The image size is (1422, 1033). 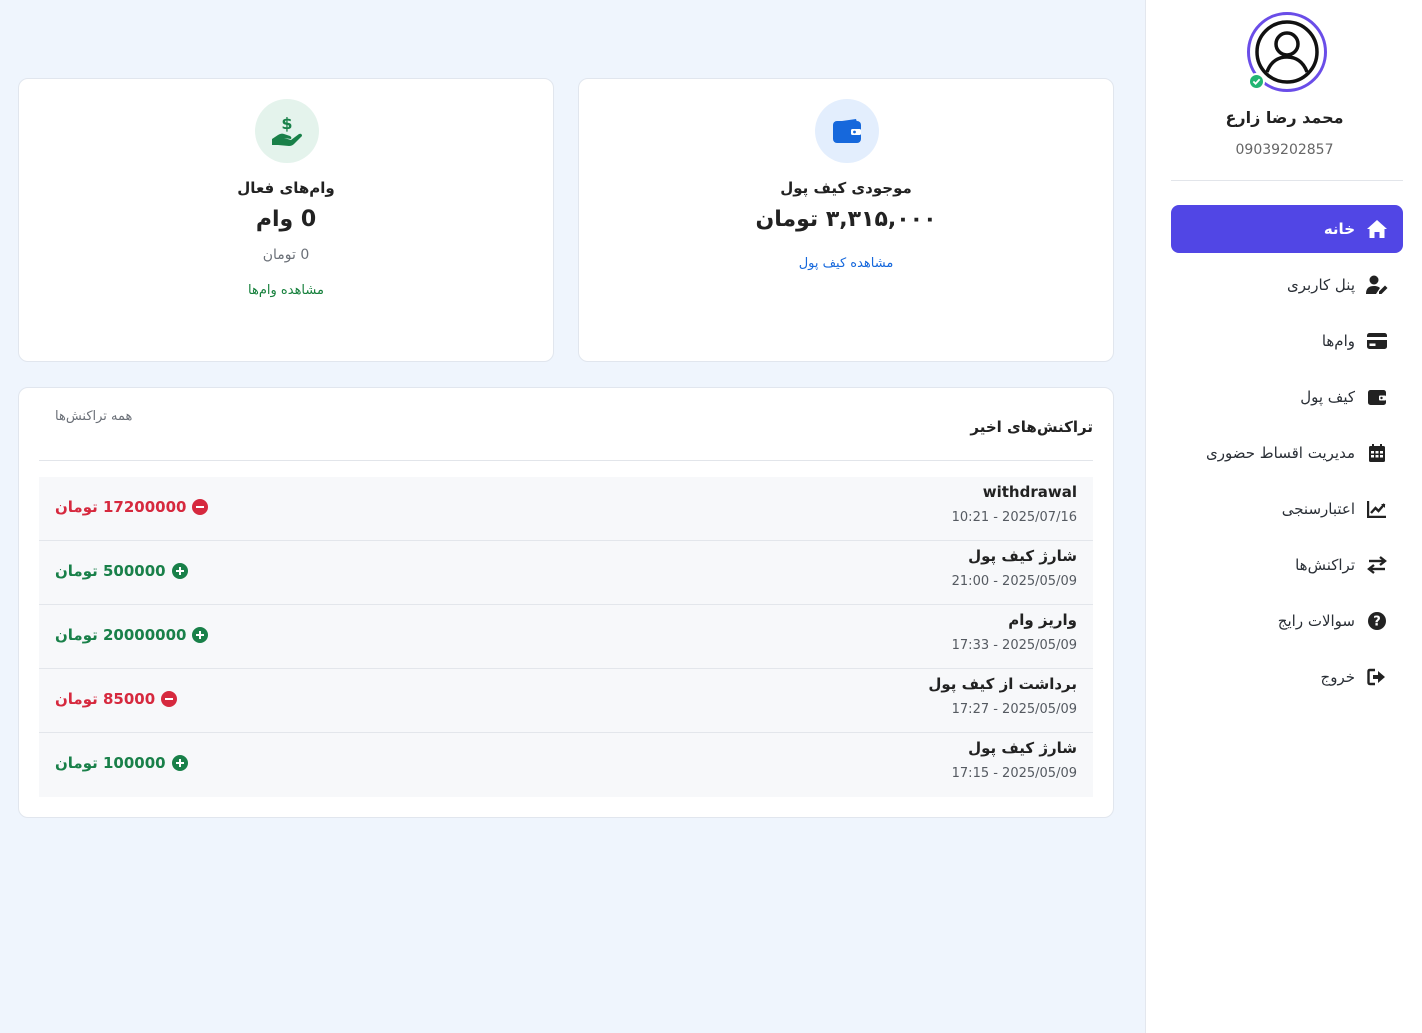 I want to click on transaction-title: برداشت از کیف پول, so click(x=1002, y=684).